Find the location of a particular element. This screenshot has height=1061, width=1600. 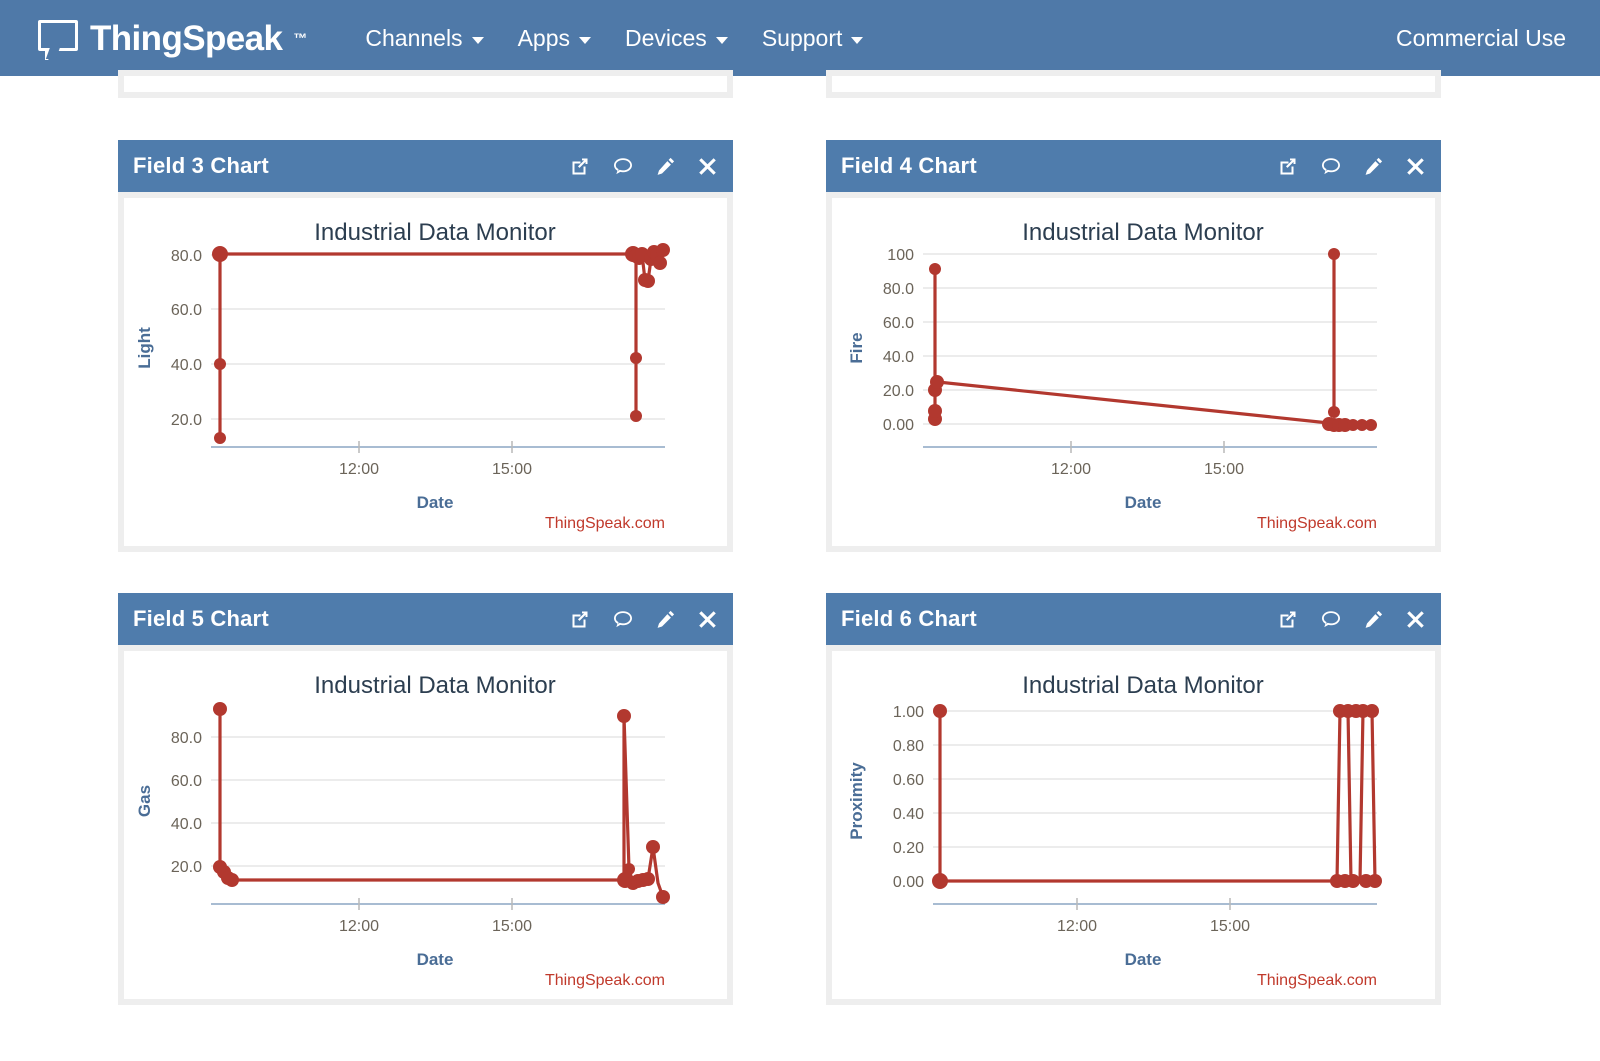

card-title-field6: Field 6 Chart is located at coordinates (909, 618).